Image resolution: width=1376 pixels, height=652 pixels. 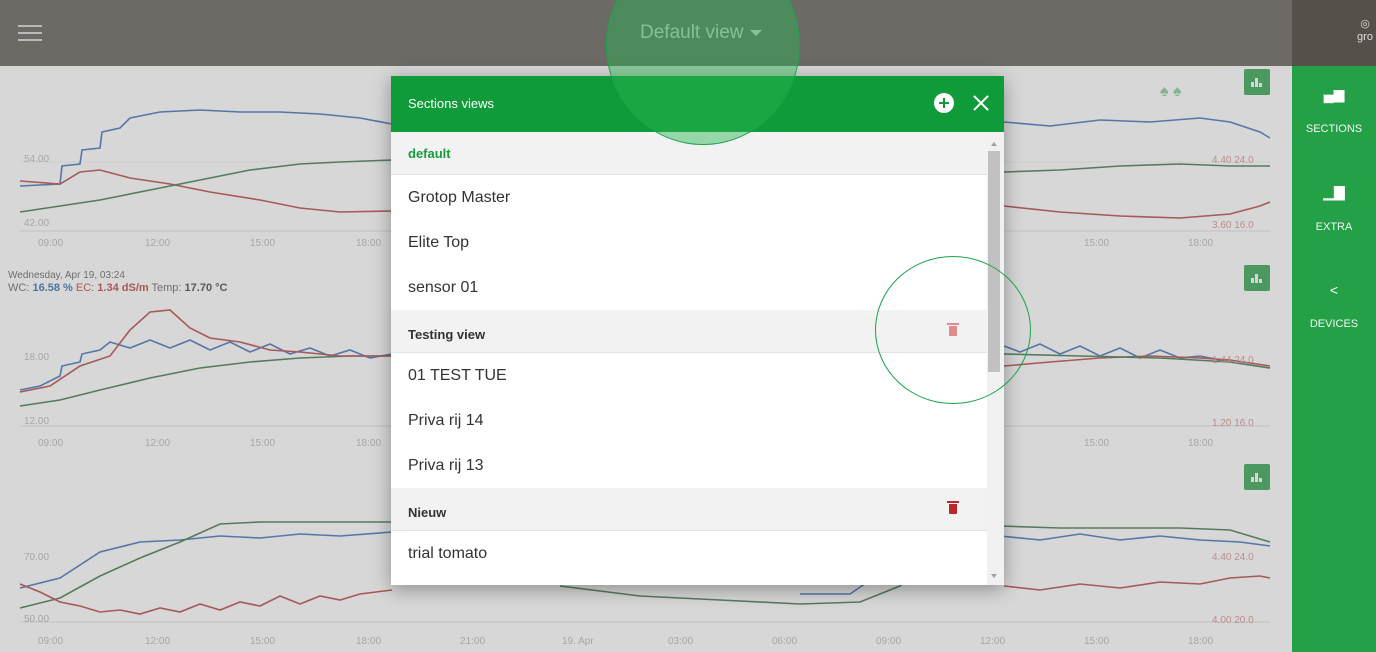 I want to click on group-header-nieuw: Nieuw, so click(x=689, y=509).